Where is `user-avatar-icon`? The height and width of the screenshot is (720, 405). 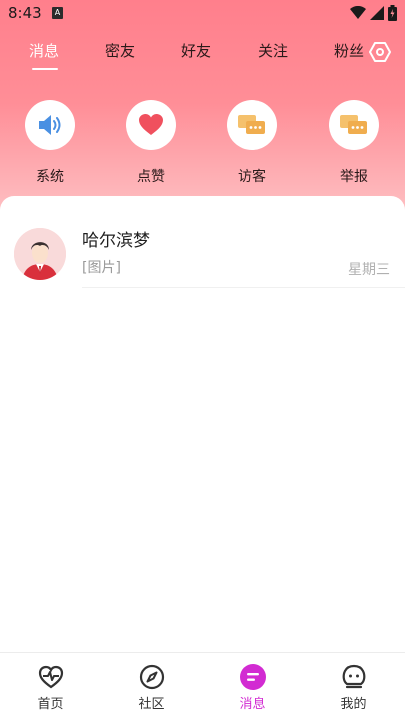 user-avatar-icon is located at coordinates (40, 254).